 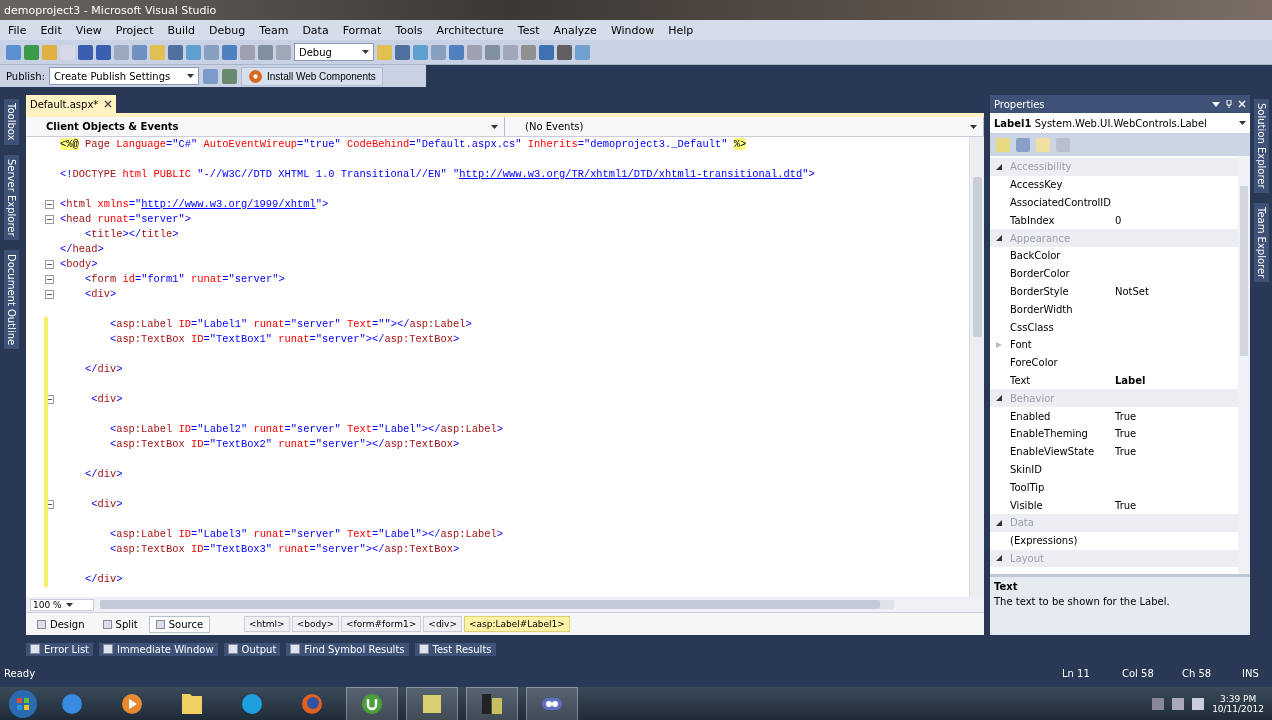 I want to click on property-name: AssociatedControlID, so click(x=1060, y=202).